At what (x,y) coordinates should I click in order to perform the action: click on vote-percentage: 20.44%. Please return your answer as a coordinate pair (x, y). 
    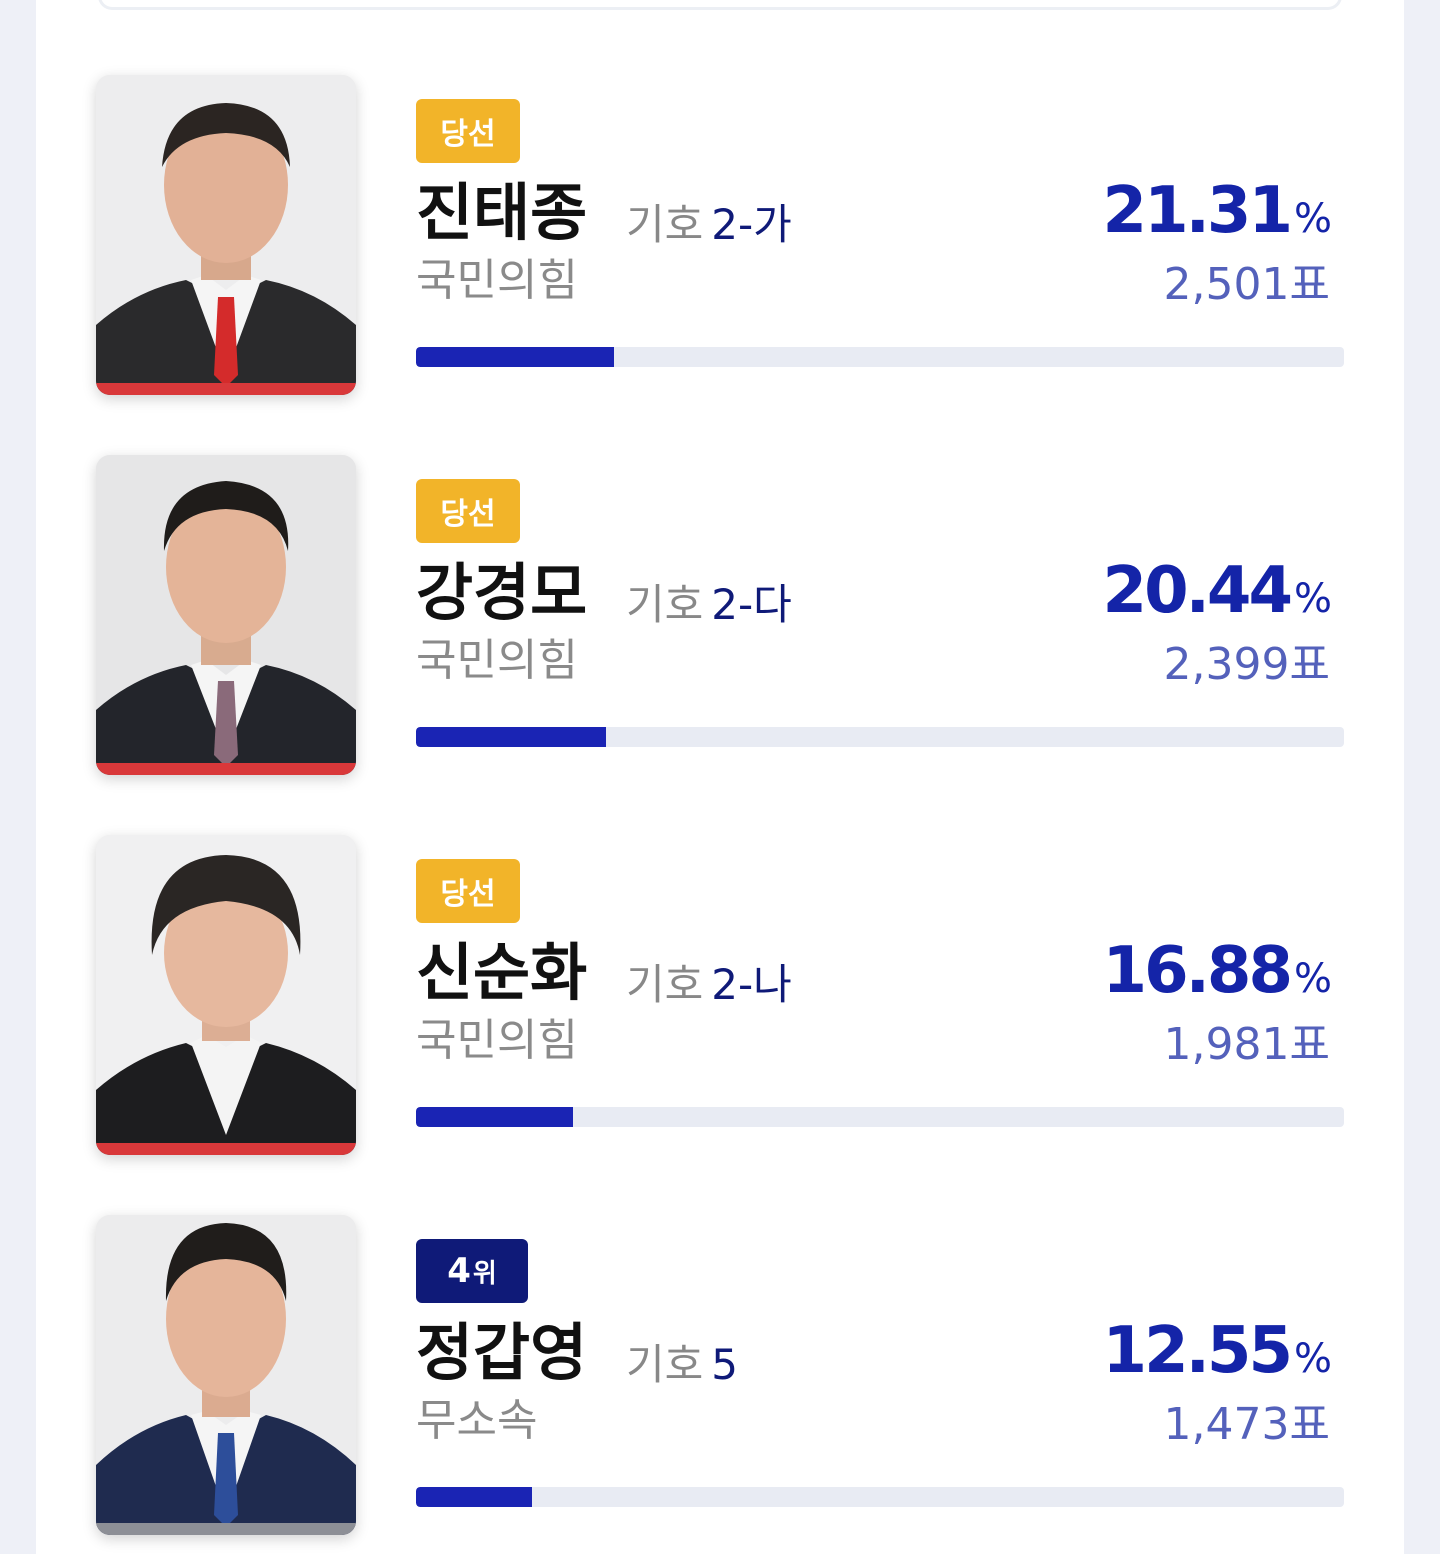
    Looking at the image, I should click on (1217, 595).